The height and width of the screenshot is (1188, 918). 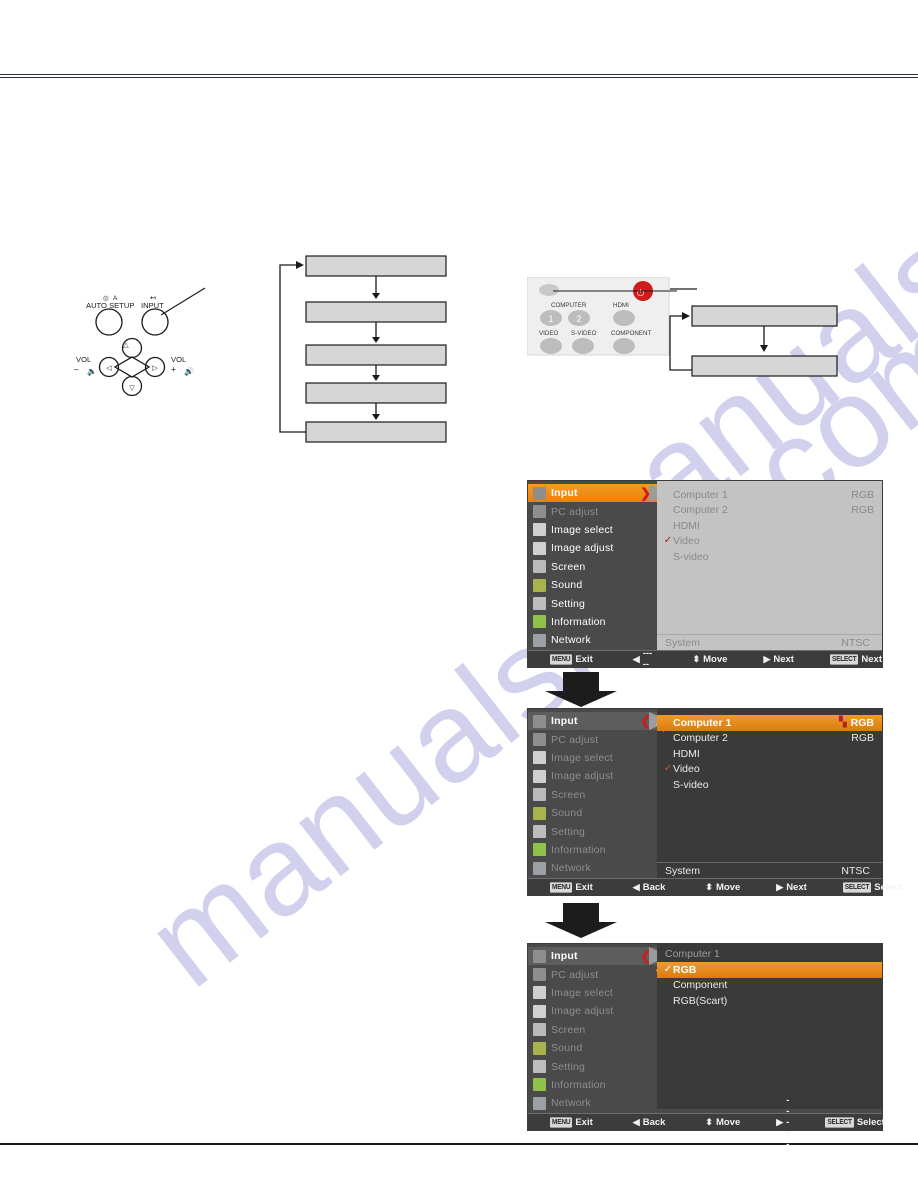 I want to click on guide-select: SELECT Select, so click(x=872, y=887).